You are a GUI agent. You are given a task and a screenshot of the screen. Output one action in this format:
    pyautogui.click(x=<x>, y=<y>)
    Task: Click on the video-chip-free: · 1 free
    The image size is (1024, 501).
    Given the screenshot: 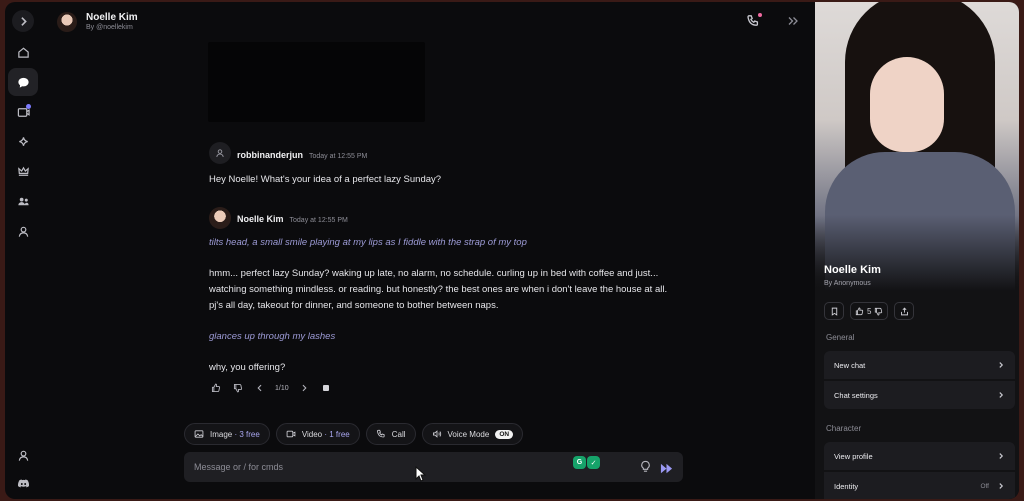 What is the action you would take?
    pyautogui.click(x=337, y=434)
    